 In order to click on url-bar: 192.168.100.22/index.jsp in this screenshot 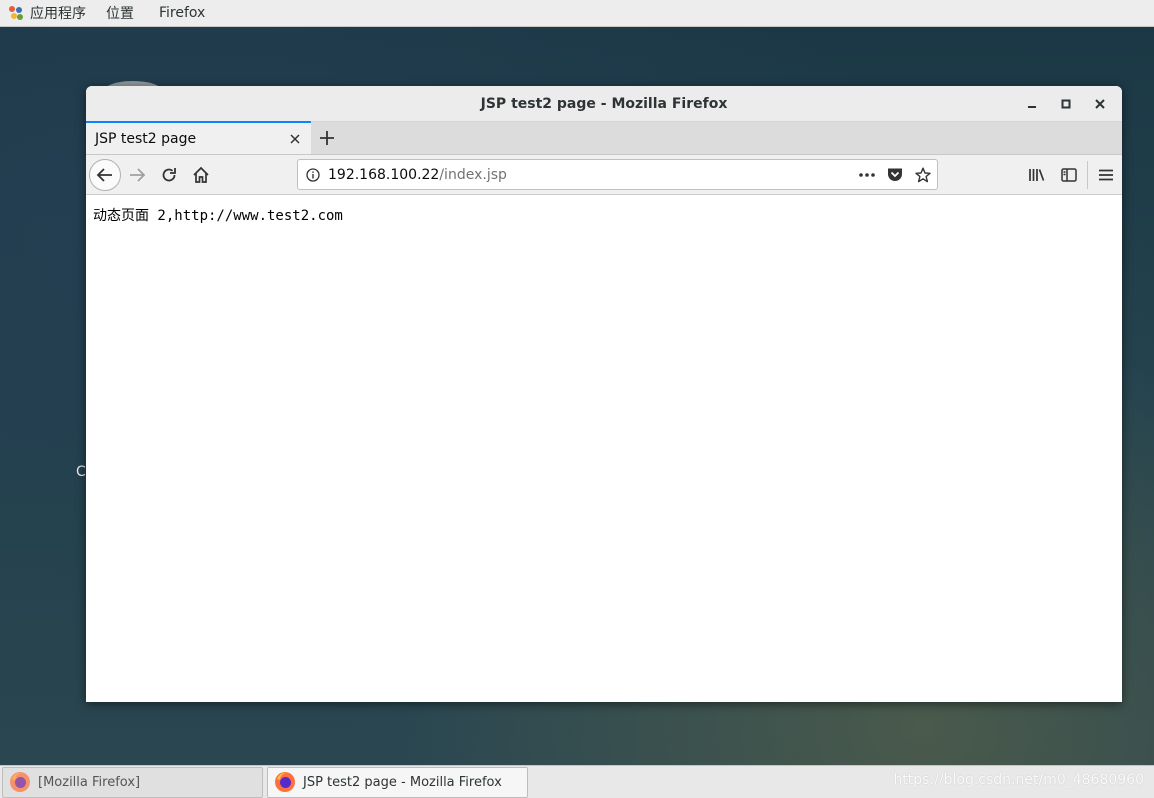, I will do `click(617, 174)`.